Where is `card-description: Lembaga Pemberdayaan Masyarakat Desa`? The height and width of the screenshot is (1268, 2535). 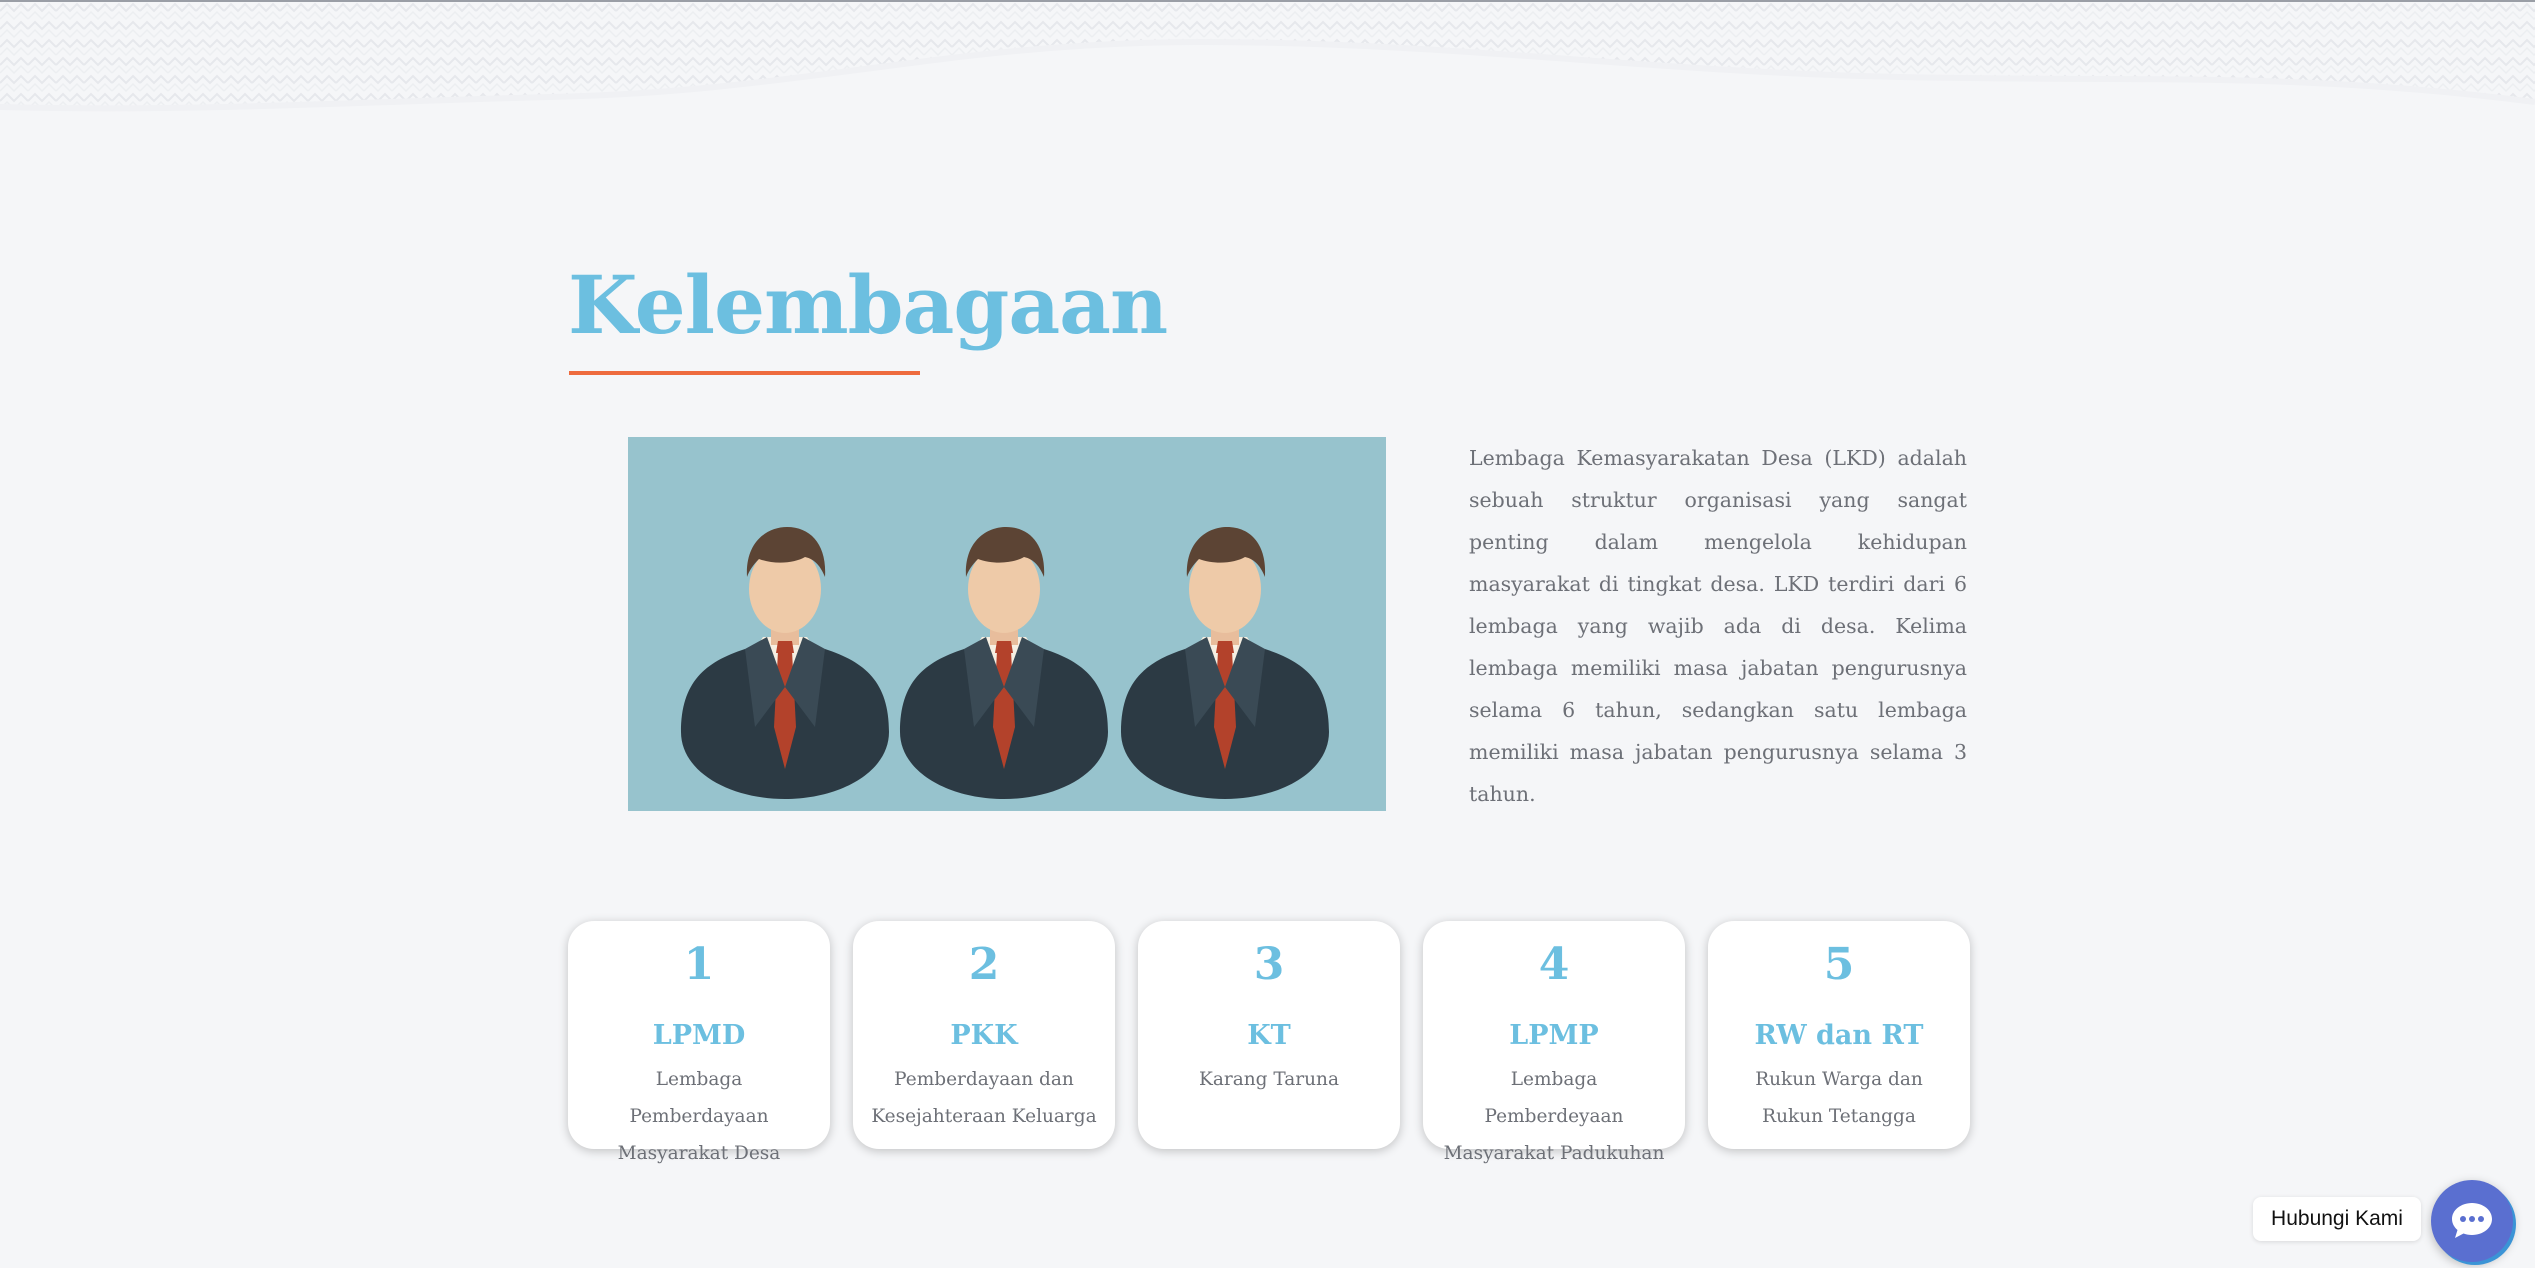
card-description: Lembaga Pemberdayaan Masyarakat Desa is located at coordinates (699, 1116).